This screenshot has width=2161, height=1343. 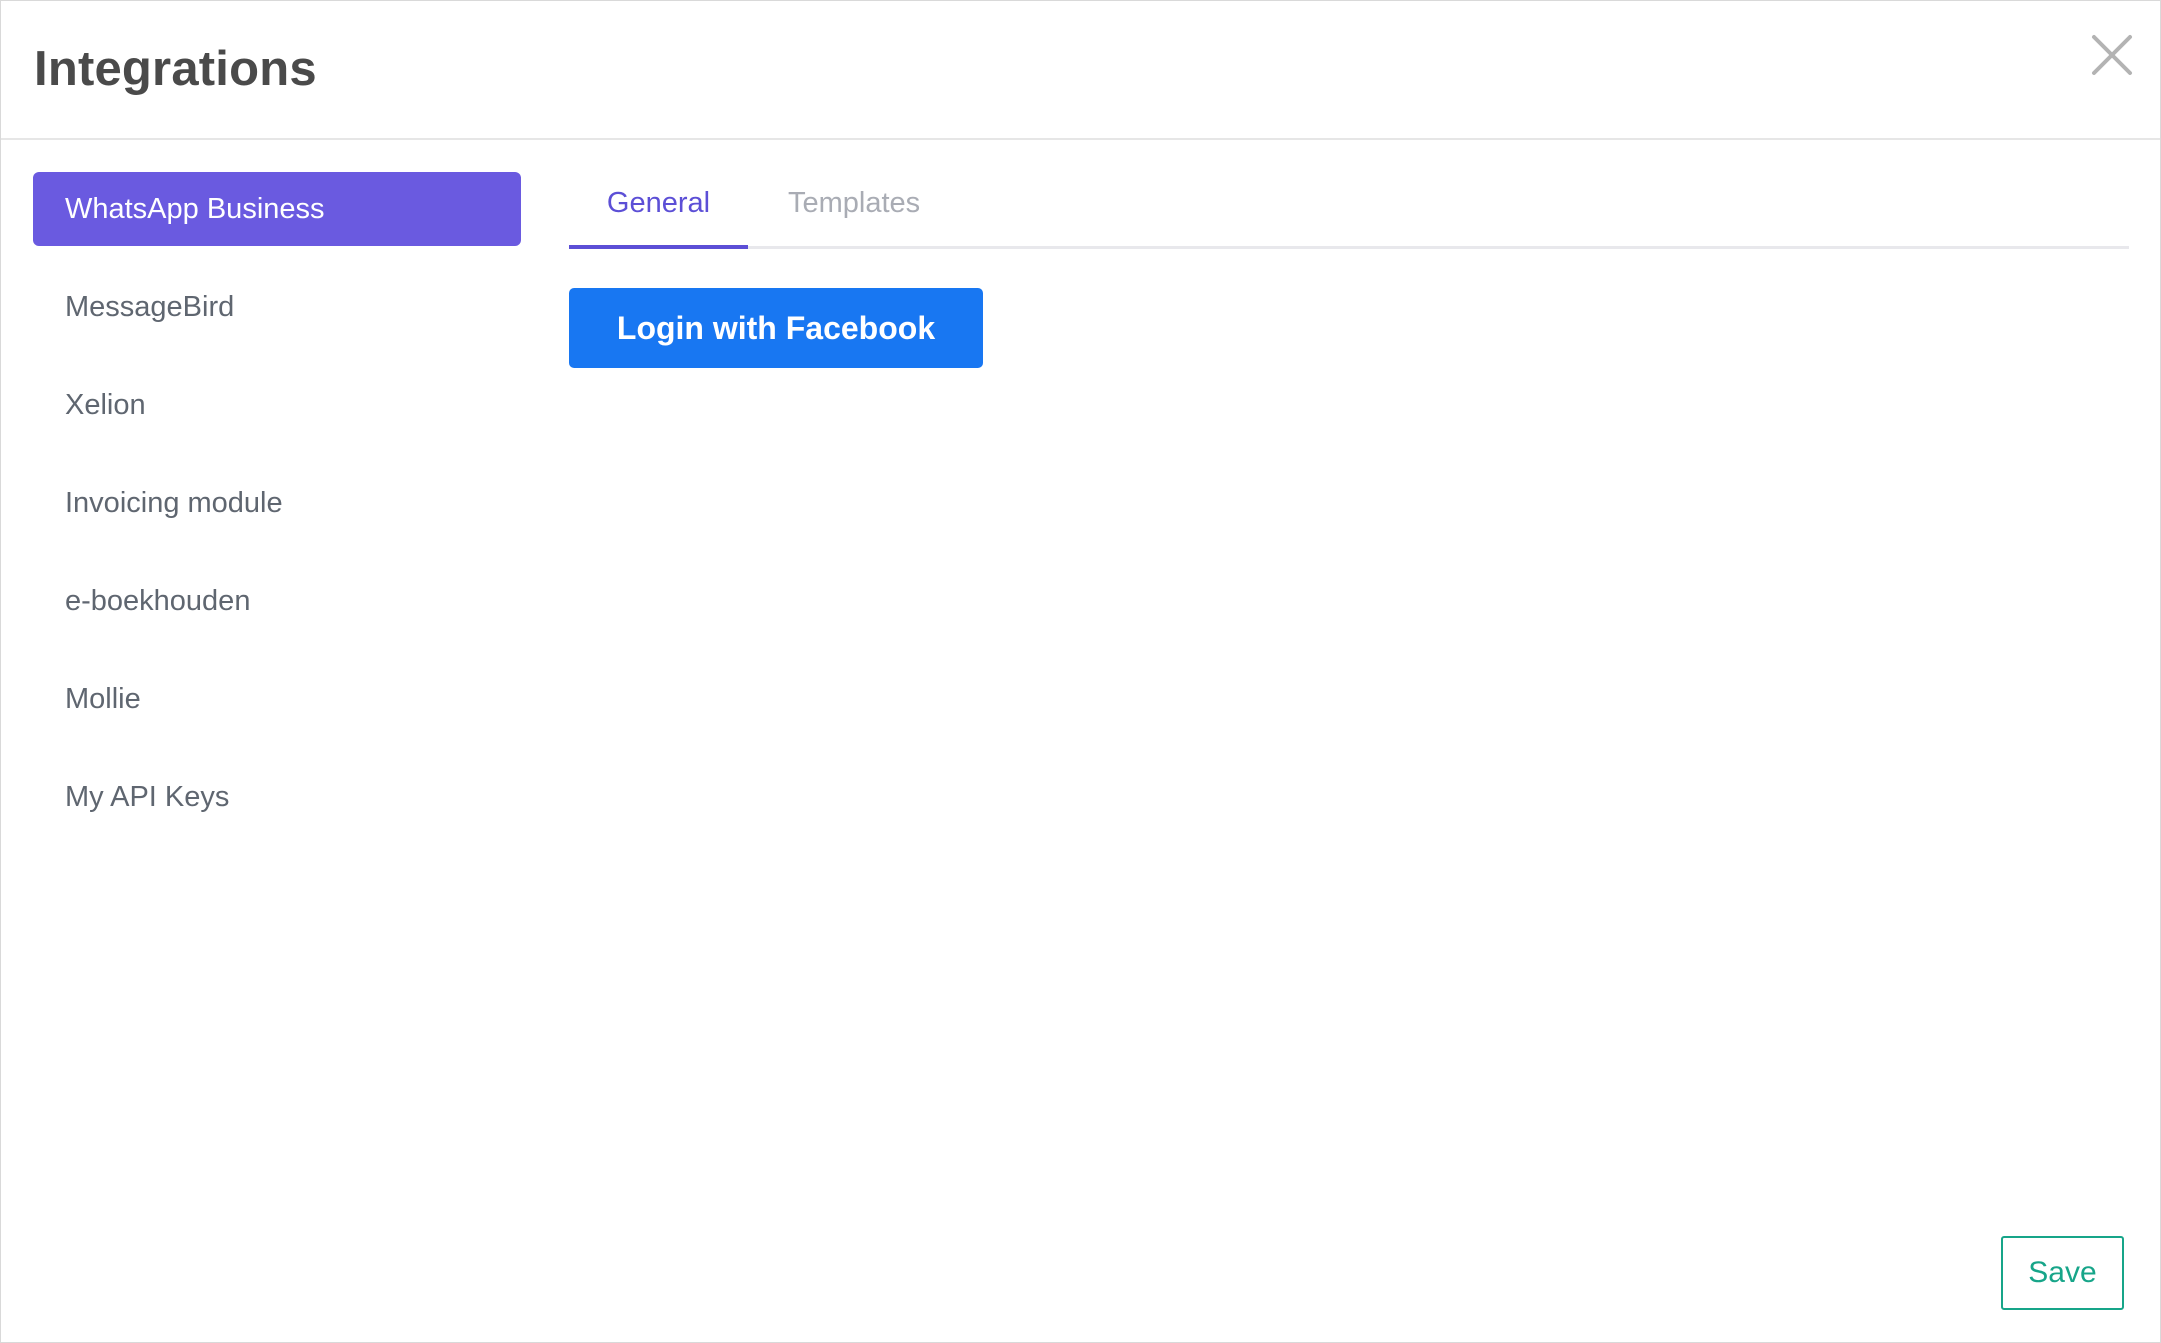 I want to click on close-icon, so click(x=2112, y=55).